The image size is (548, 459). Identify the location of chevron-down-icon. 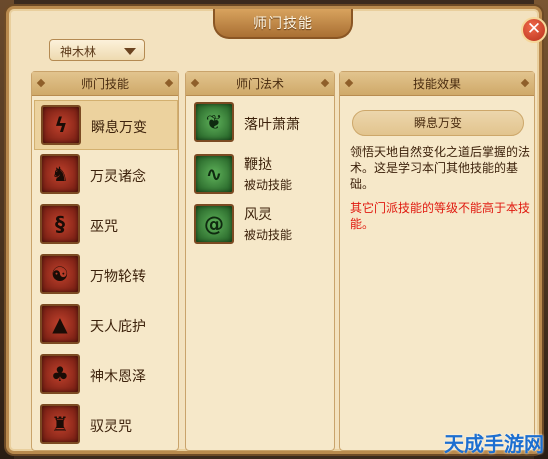
(130, 51).